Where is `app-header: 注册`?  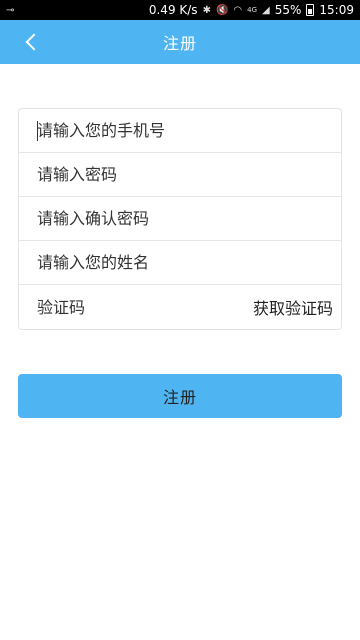
app-header: 注册 is located at coordinates (180, 42).